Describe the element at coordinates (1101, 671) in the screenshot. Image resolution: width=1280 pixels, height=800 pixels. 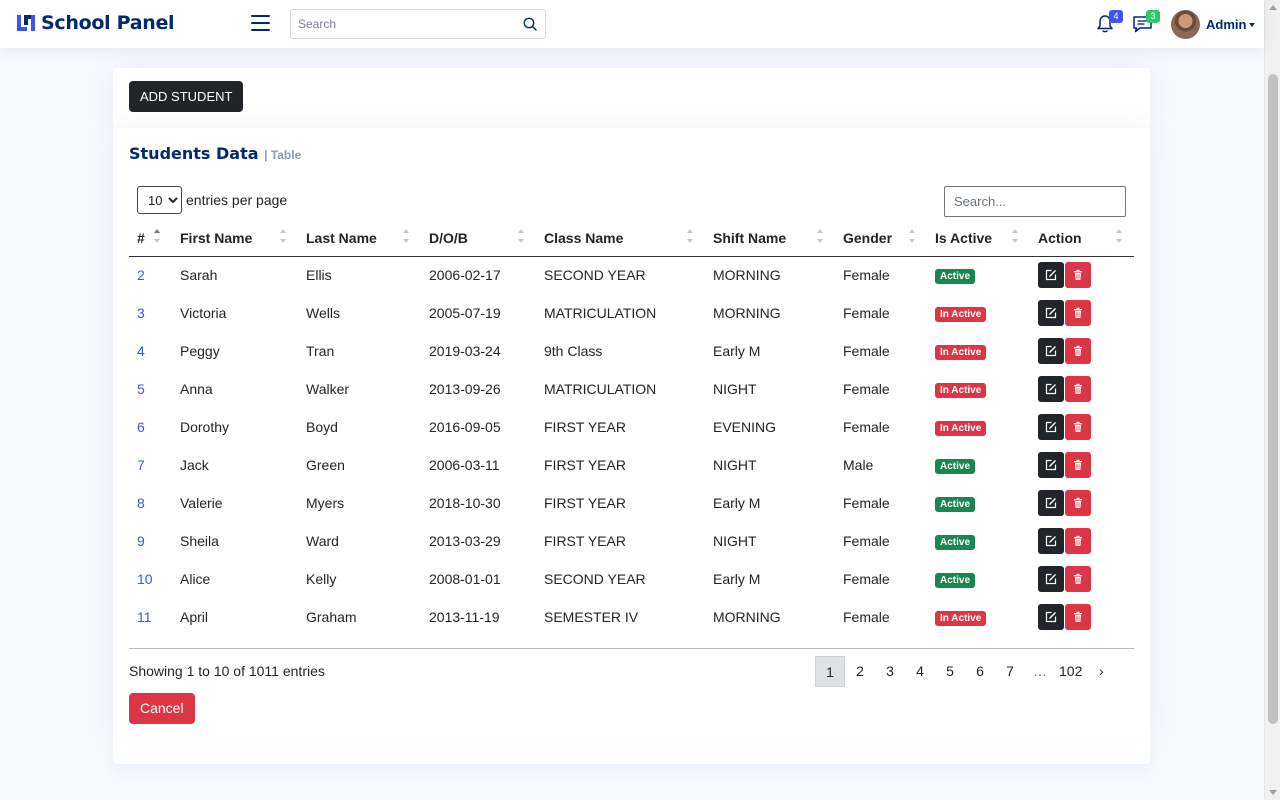
I see `next-page-button: ›` at that location.